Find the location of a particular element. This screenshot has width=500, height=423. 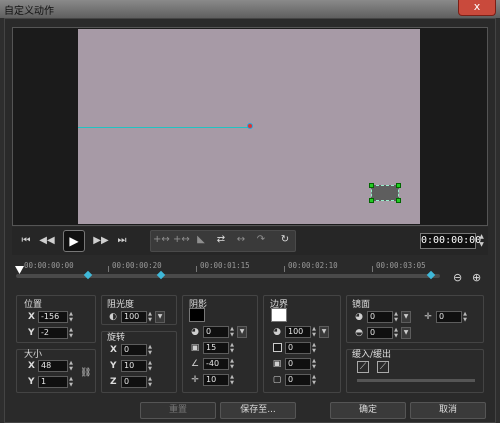

size-label: 大小 is located at coordinates (33, 355).